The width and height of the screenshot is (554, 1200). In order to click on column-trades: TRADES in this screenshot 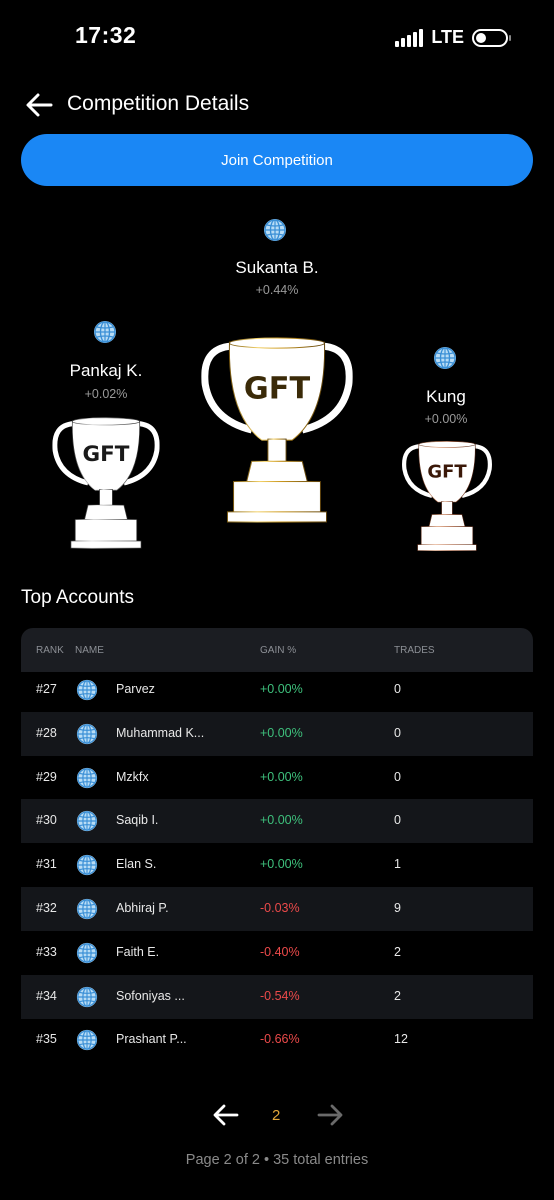, I will do `click(414, 650)`.